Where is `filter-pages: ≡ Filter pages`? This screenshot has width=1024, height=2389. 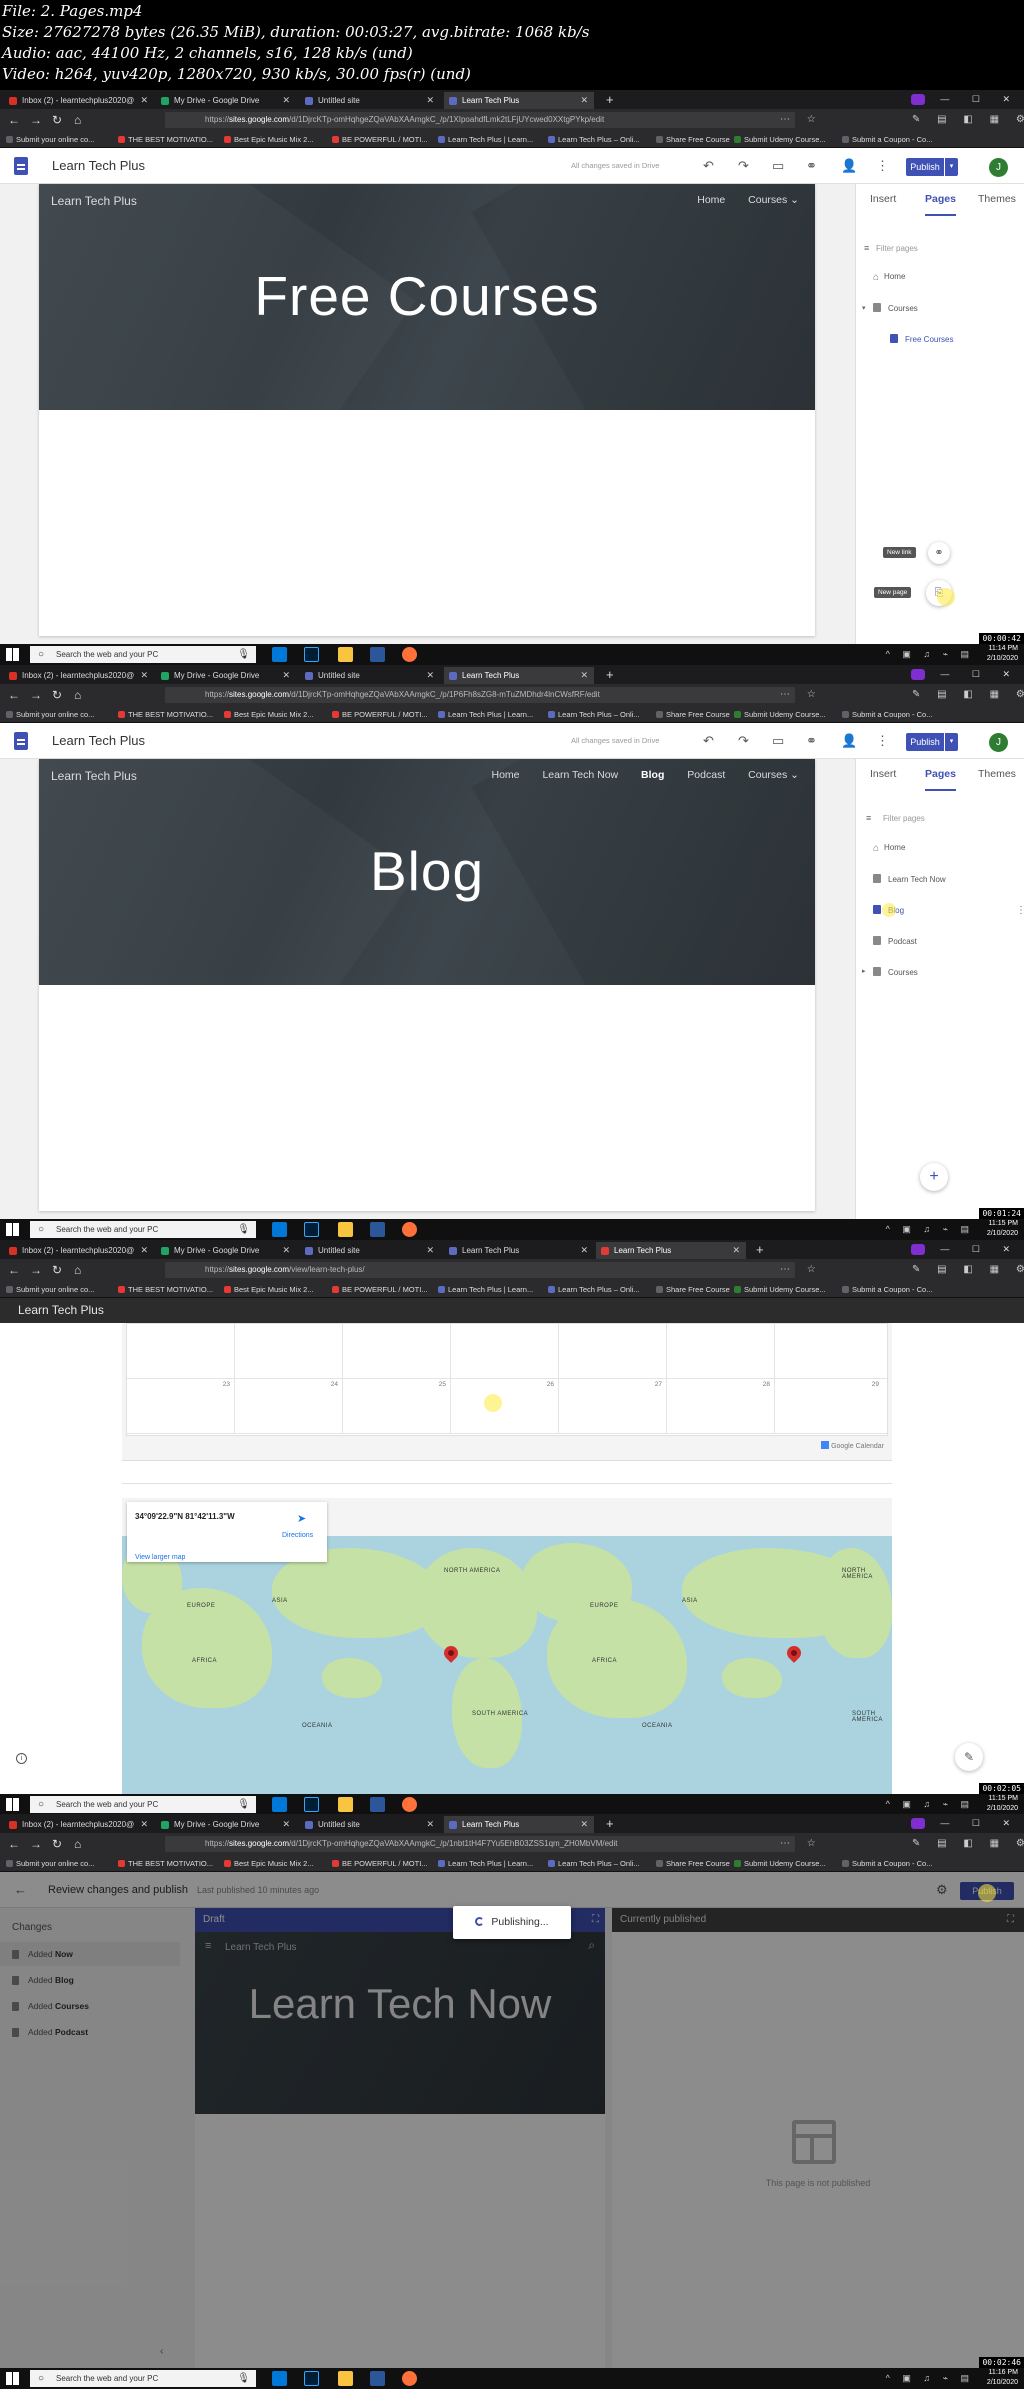
filter-pages: ≡ Filter pages is located at coordinates (895, 818).